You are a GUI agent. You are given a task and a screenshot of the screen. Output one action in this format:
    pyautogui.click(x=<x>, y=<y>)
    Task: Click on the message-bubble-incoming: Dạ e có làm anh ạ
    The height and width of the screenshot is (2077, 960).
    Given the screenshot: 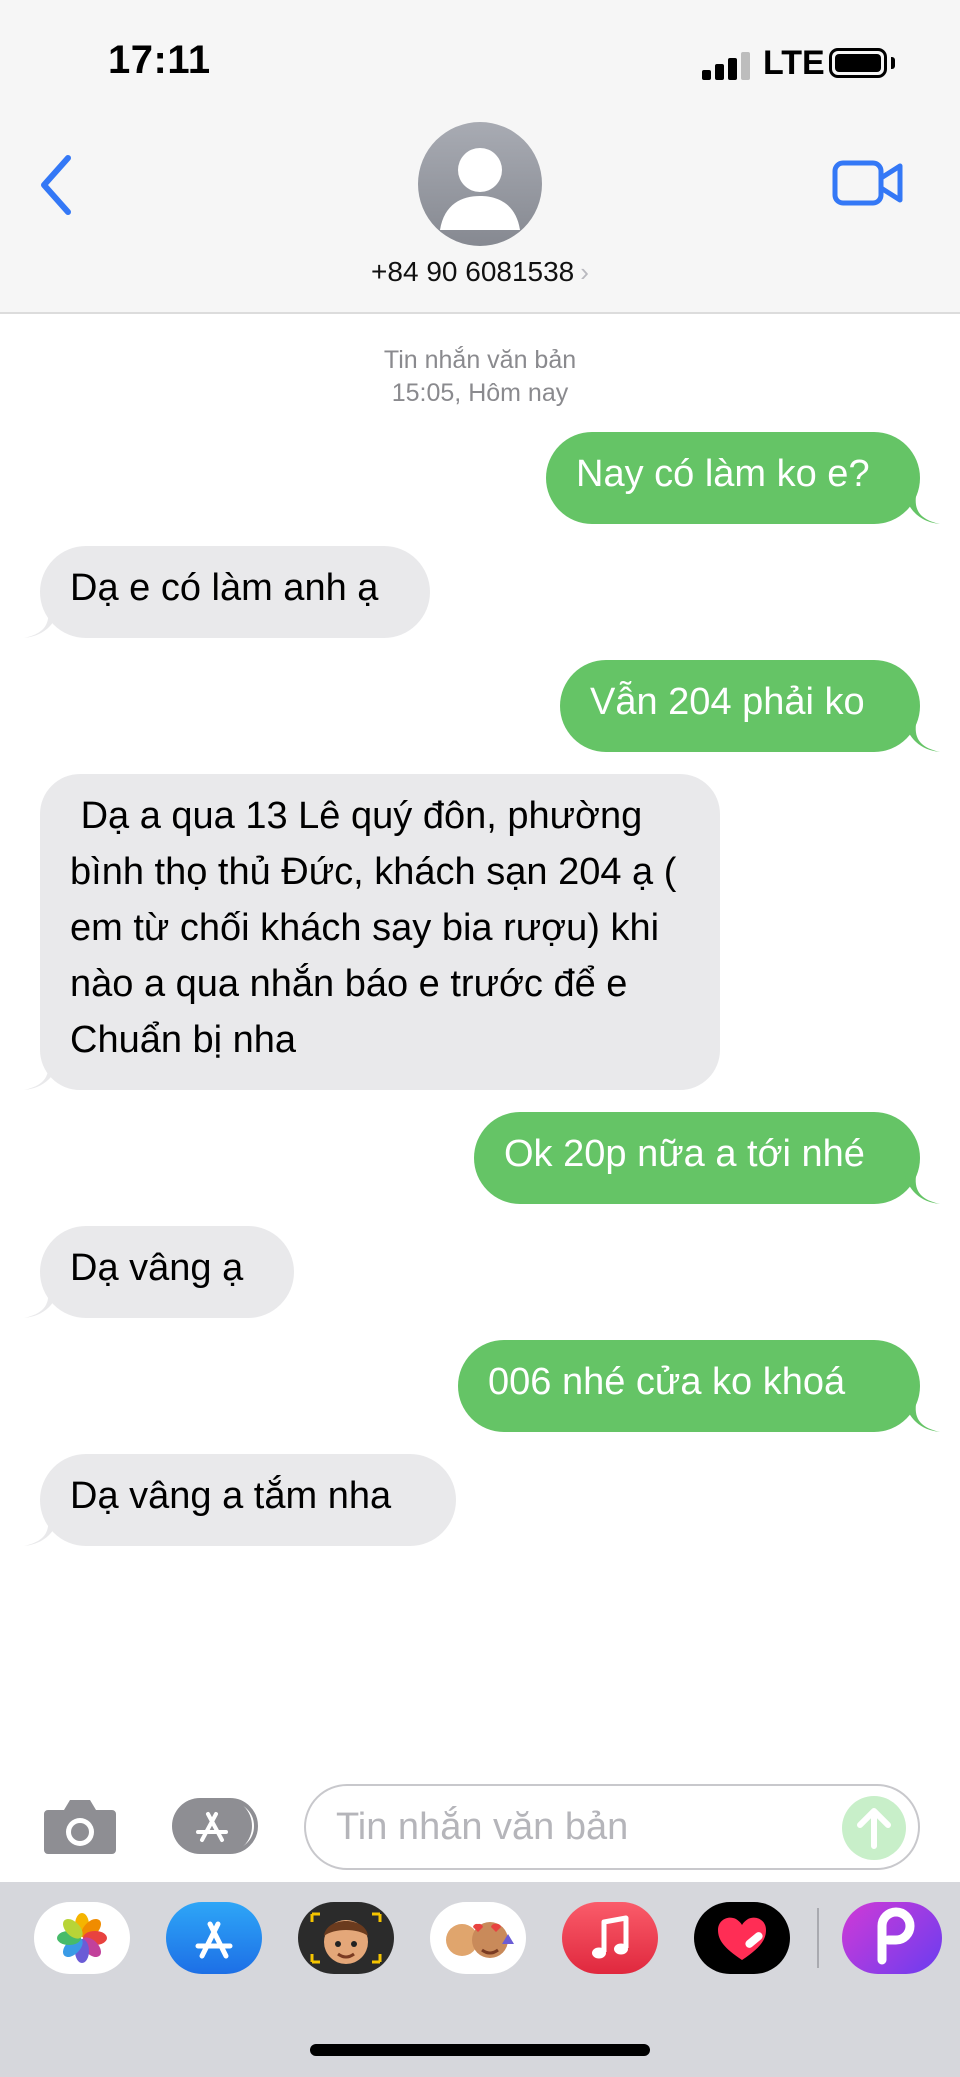 What is the action you would take?
    pyautogui.click(x=235, y=592)
    